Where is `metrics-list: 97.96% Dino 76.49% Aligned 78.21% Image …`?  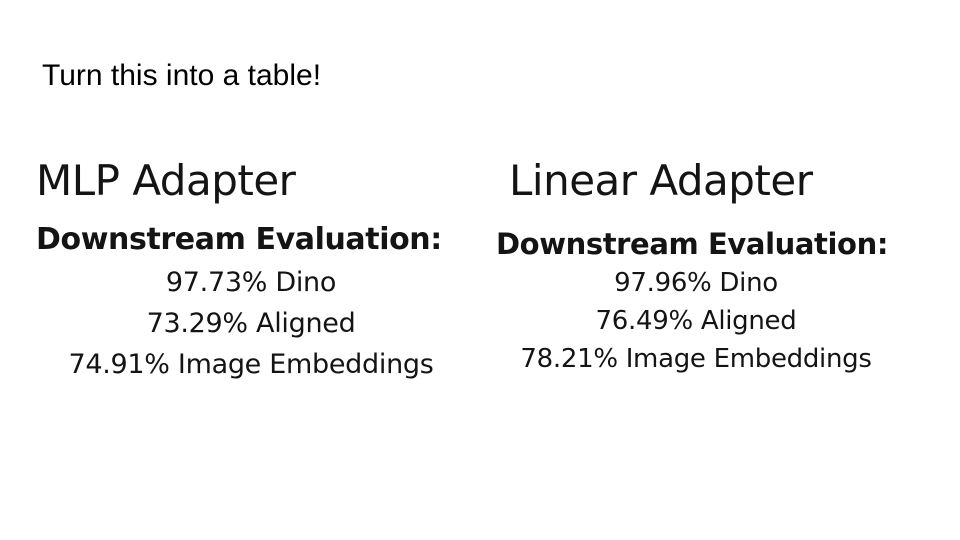
metrics-list: 97.96% Dino 76.49% Aligned 78.21% Image … is located at coordinates (696, 321).